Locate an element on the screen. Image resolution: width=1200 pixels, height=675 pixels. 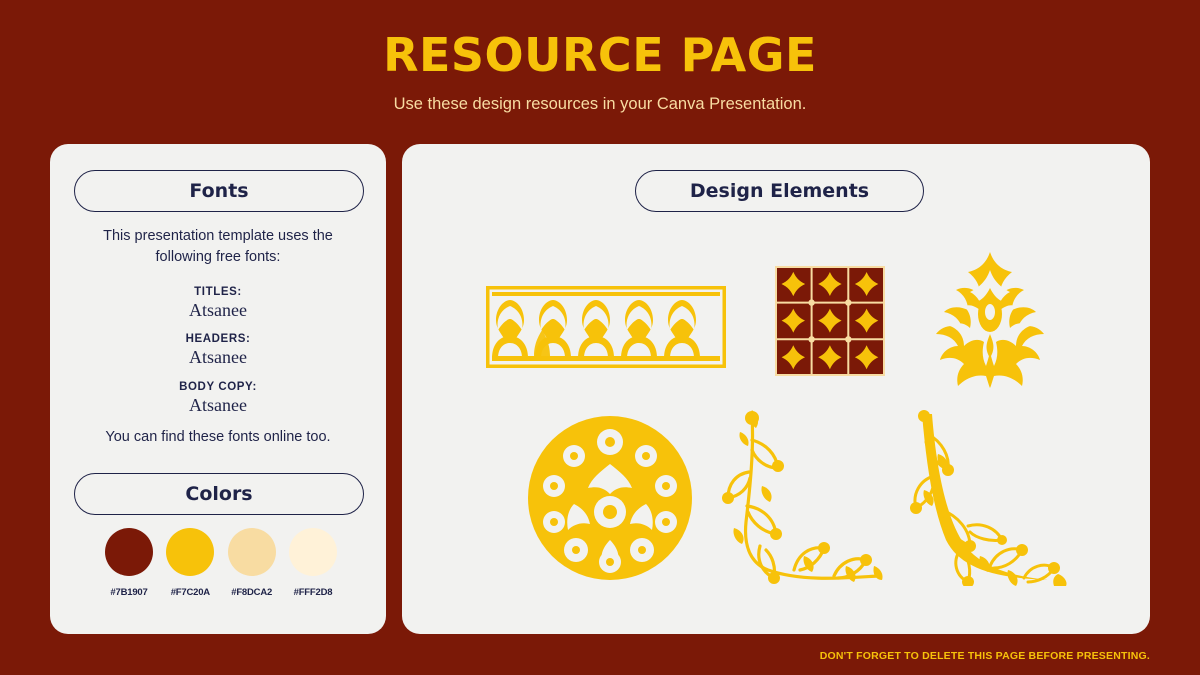
floral-circle-medallion is located at coordinates (610, 498).